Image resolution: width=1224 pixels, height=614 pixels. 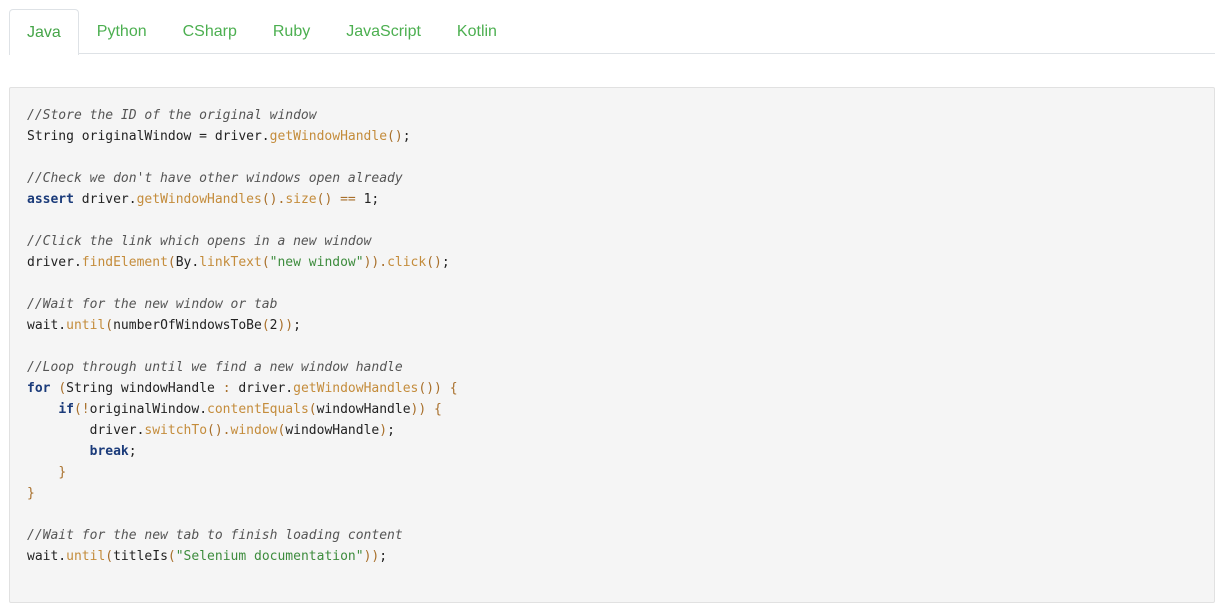 What do you see at coordinates (612, 451) in the screenshot?
I see `code-line: break;` at bounding box center [612, 451].